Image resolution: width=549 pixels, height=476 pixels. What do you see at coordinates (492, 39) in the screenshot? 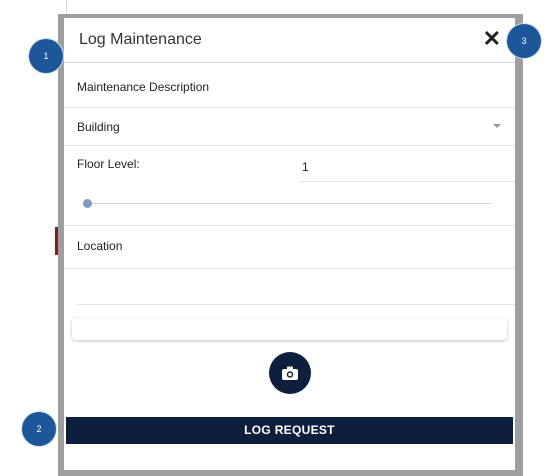
I see `close-icon: ✕` at bounding box center [492, 39].